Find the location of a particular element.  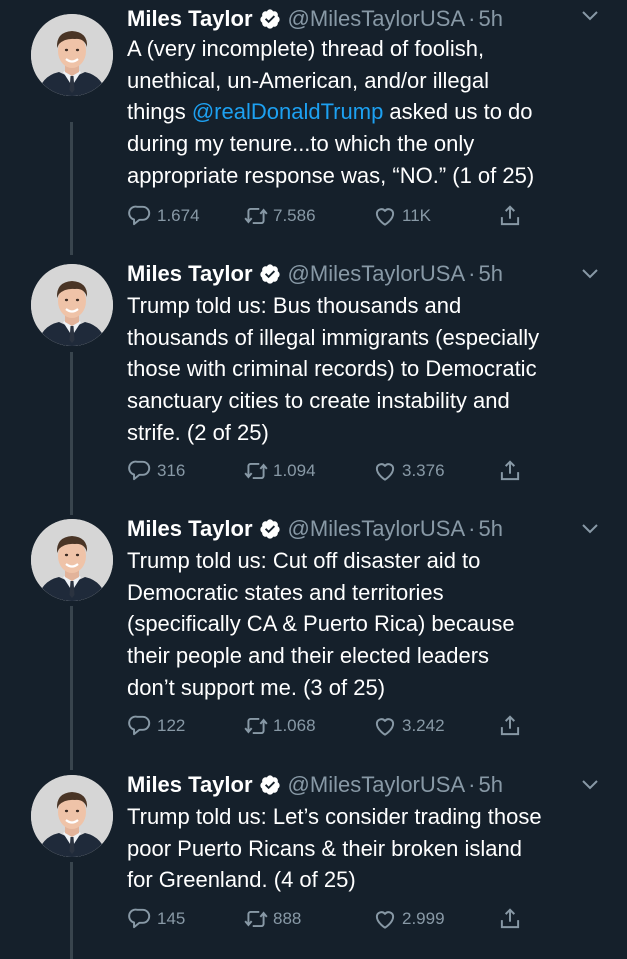

retweet-button: 888 is located at coordinates (272, 919).